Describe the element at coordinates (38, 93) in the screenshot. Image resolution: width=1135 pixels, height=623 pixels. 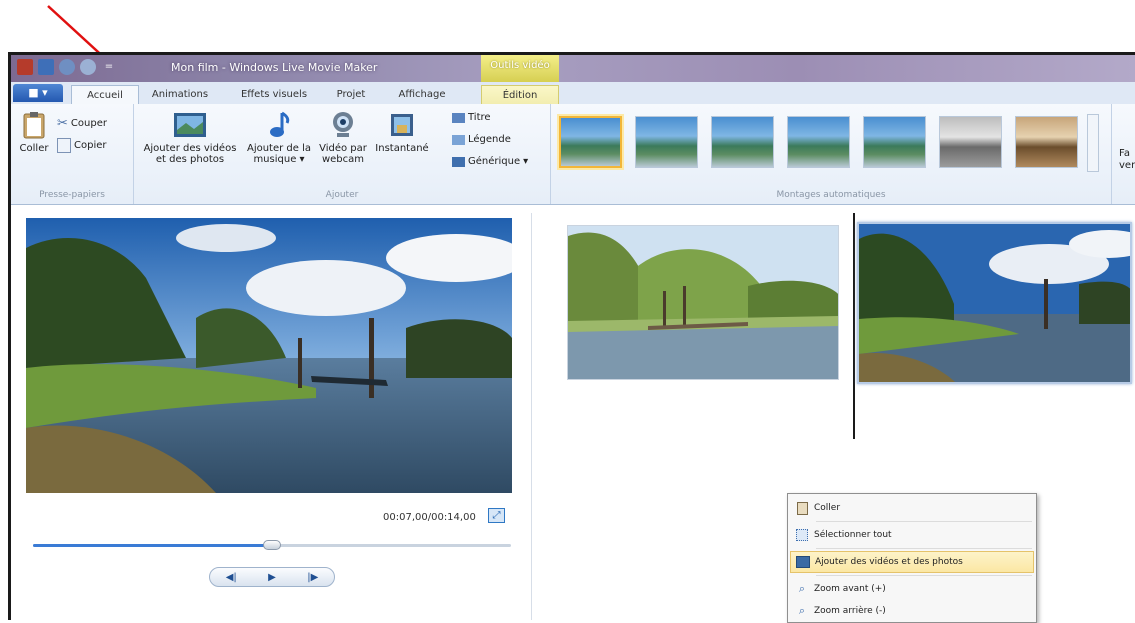
I see `application-menu-button: ■ ▾` at that location.